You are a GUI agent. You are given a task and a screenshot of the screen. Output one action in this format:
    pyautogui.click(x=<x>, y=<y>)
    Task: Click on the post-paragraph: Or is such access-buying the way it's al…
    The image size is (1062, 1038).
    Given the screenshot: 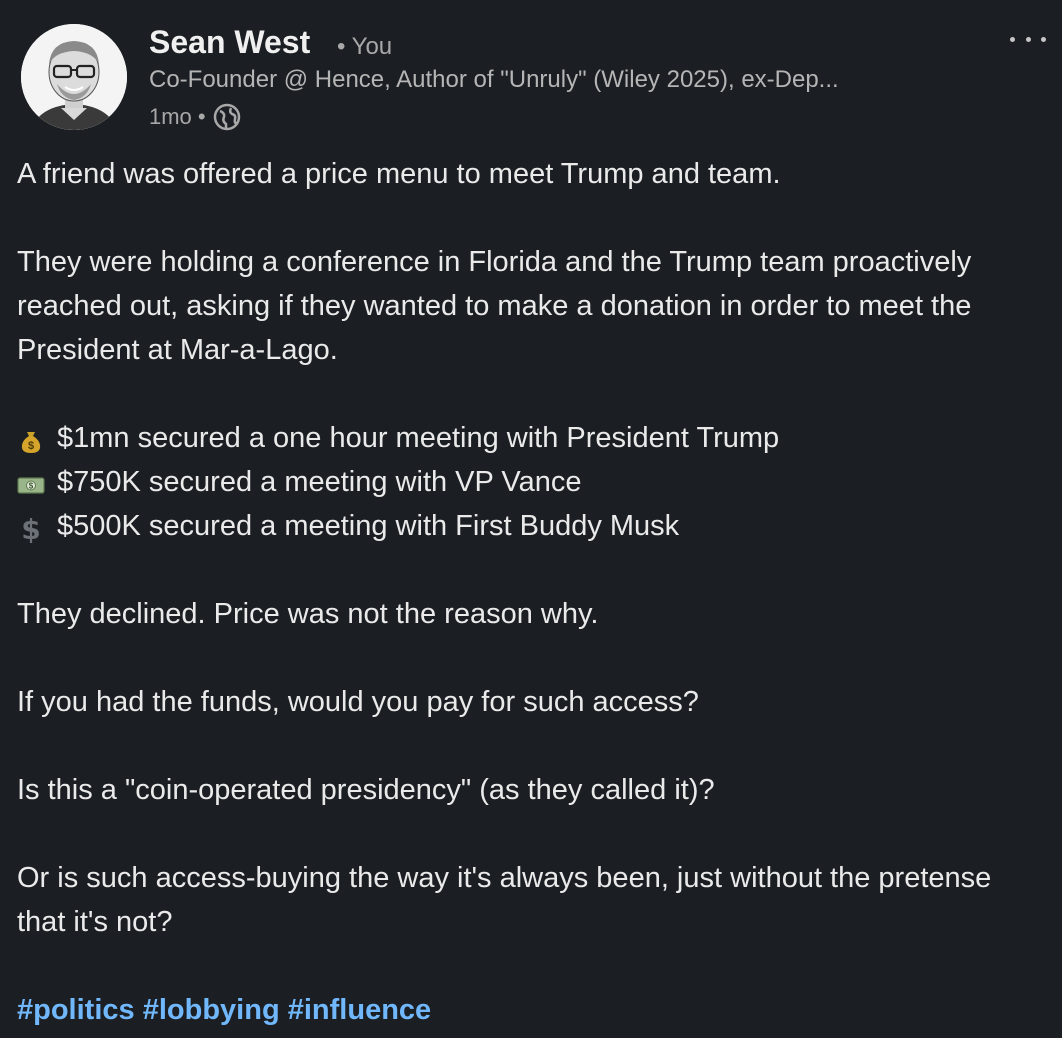 What is the action you would take?
    pyautogui.click(x=504, y=900)
    